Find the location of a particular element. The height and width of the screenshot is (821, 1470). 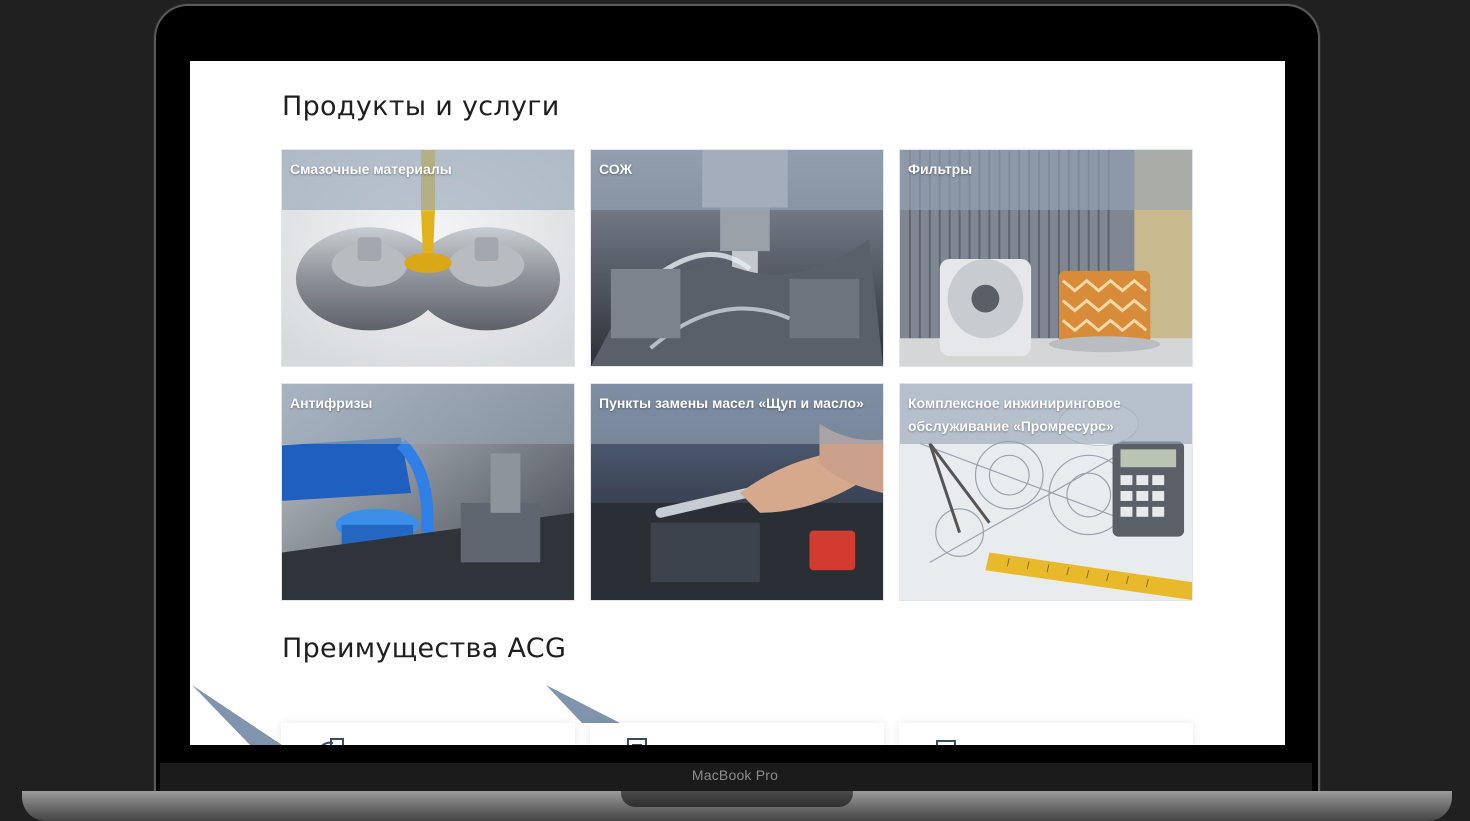

card-label: Фильтры is located at coordinates (940, 169).